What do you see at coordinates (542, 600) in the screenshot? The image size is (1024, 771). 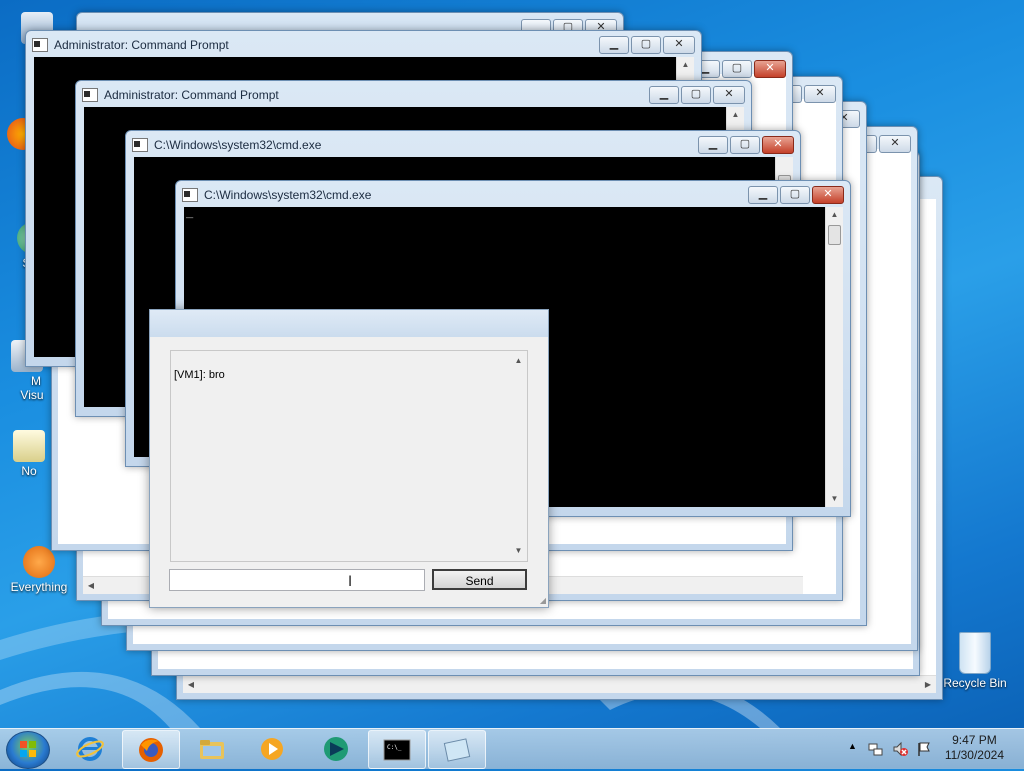 I see `resize-grip-icon: ◢` at bounding box center [542, 600].